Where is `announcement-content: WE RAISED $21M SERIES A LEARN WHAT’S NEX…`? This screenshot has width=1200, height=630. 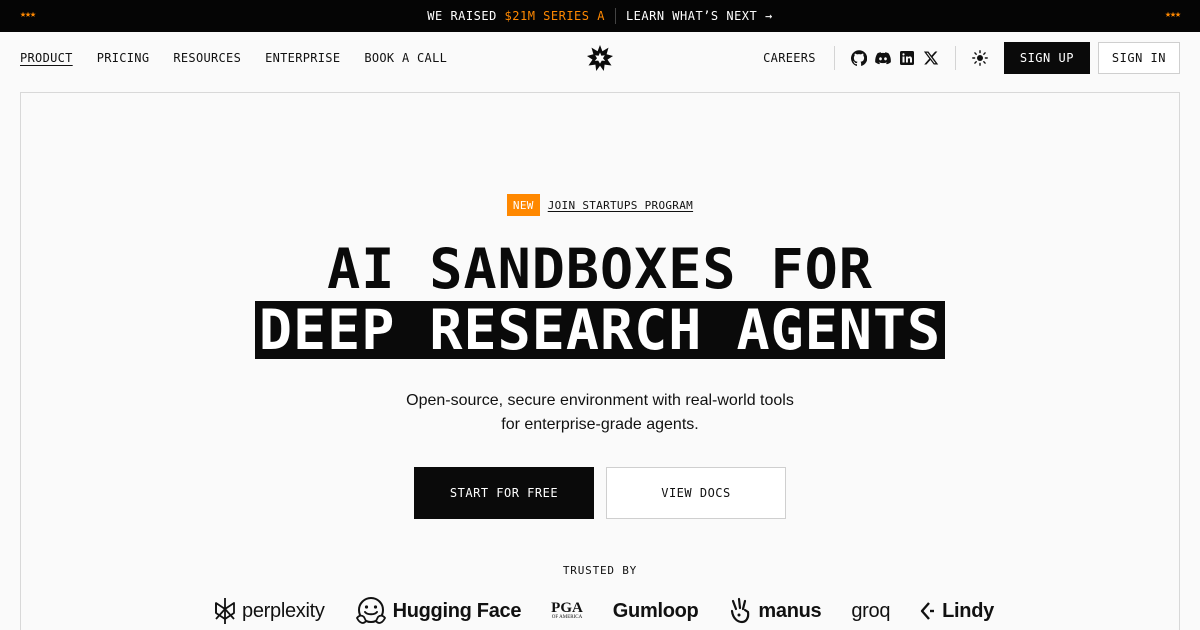
announcement-content: WE RAISED $21M SERIES A LEARN WHAT’S NEX… is located at coordinates (600, 16).